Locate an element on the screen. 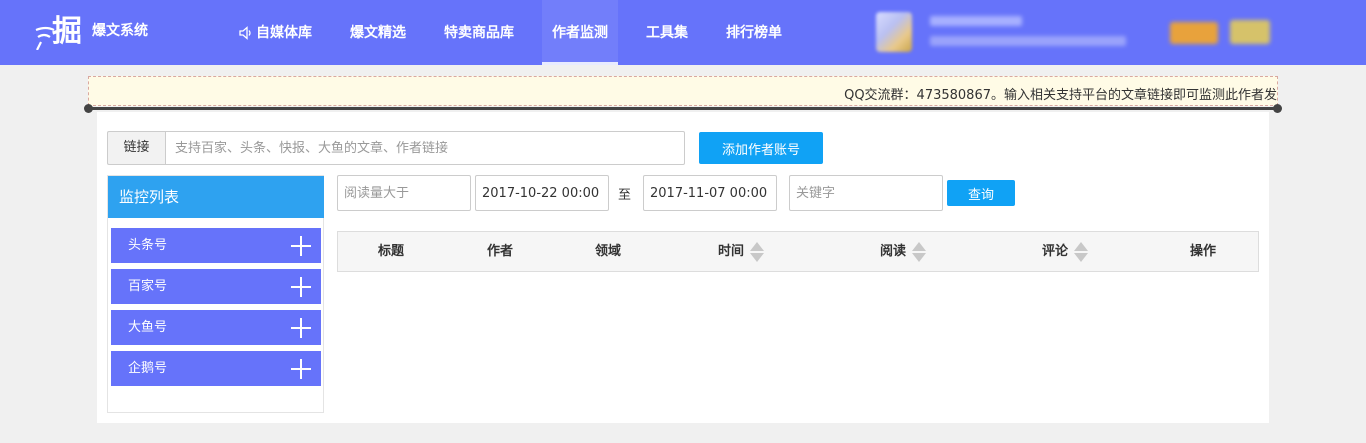 The image size is (1366, 443). logo: 掘 爆文系统 is located at coordinates (91, 32).